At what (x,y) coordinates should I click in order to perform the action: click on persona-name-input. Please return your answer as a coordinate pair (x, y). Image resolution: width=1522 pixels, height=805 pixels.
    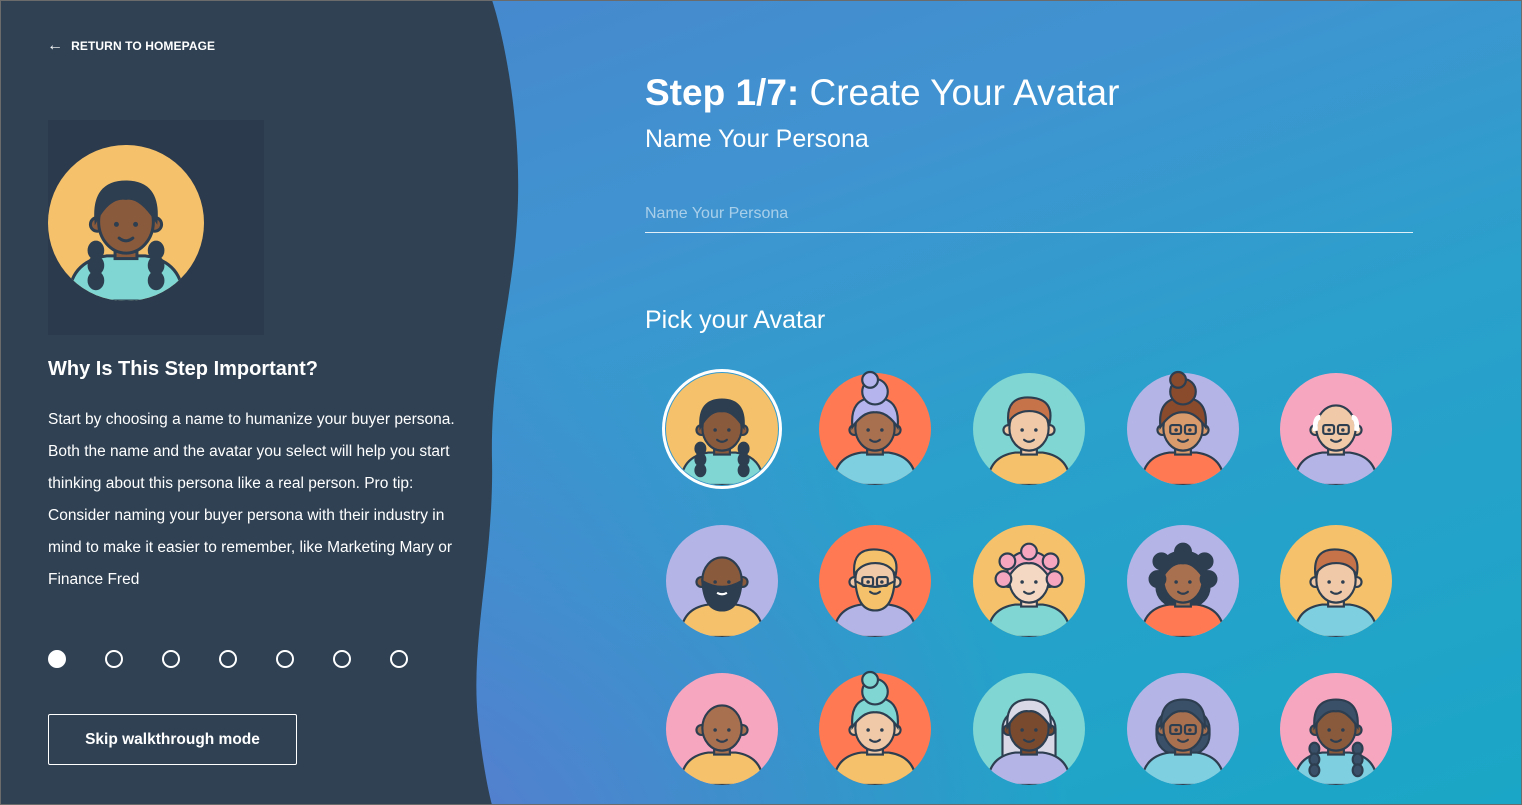
    Looking at the image, I should click on (1029, 214).